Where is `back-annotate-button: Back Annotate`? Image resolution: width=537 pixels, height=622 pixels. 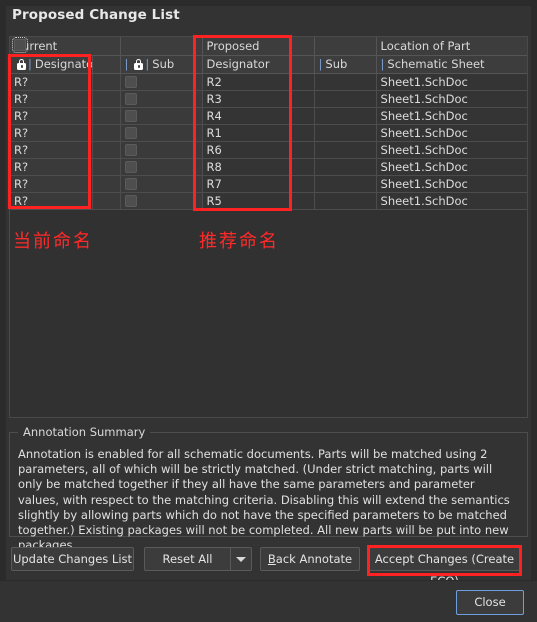 back-annotate-button: Back Annotate is located at coordinates (310, 559).